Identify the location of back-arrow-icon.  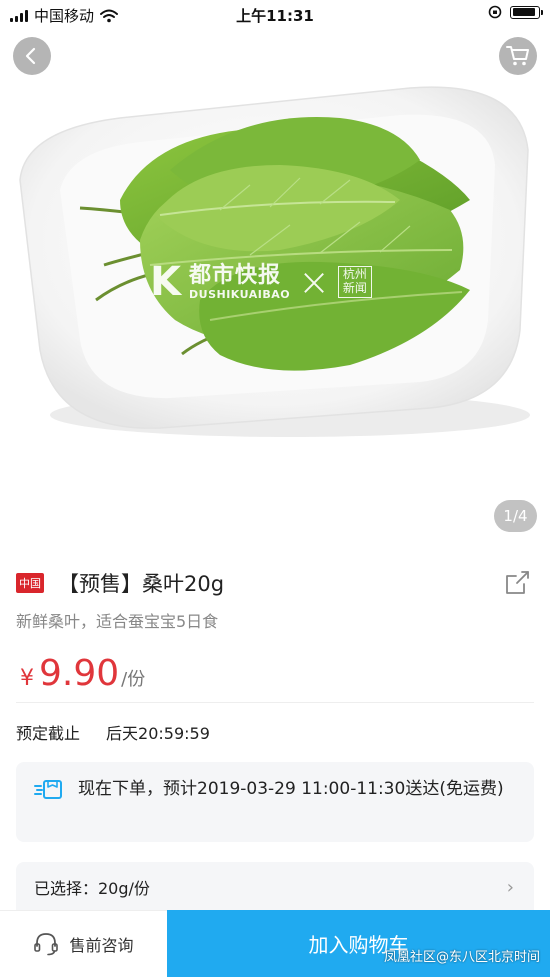
(30, 56).